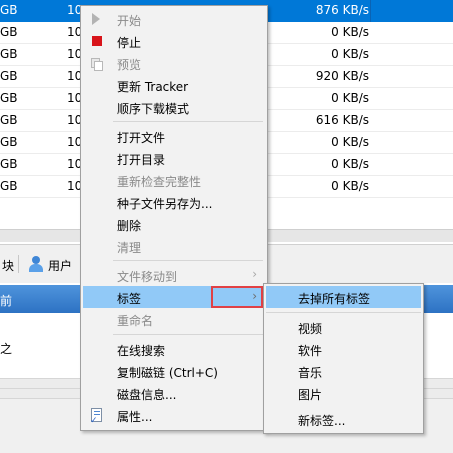 The height and width of the screenshot is (453, 453). What do you see at coordinates (174, 371) in the screenshot?
I see `menu-item-copy-magnet: 复制磁链 (Ctrl+C)` at bounding box center [174, 371].